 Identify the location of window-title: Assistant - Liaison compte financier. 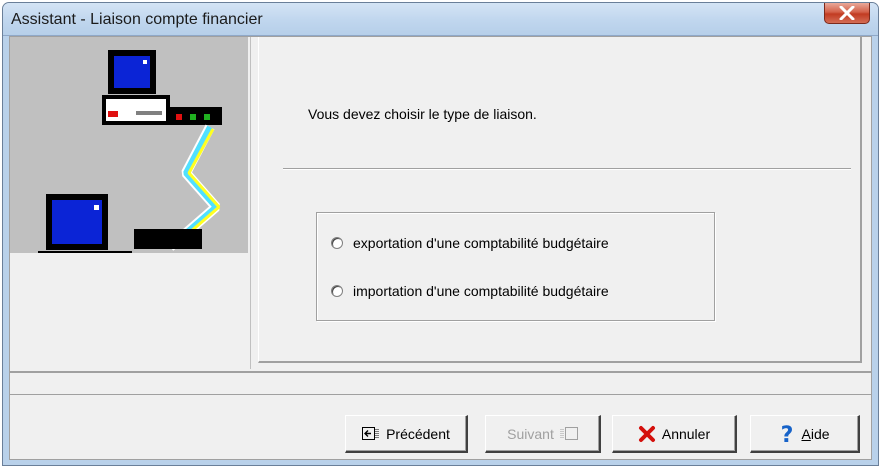
(137, 19).